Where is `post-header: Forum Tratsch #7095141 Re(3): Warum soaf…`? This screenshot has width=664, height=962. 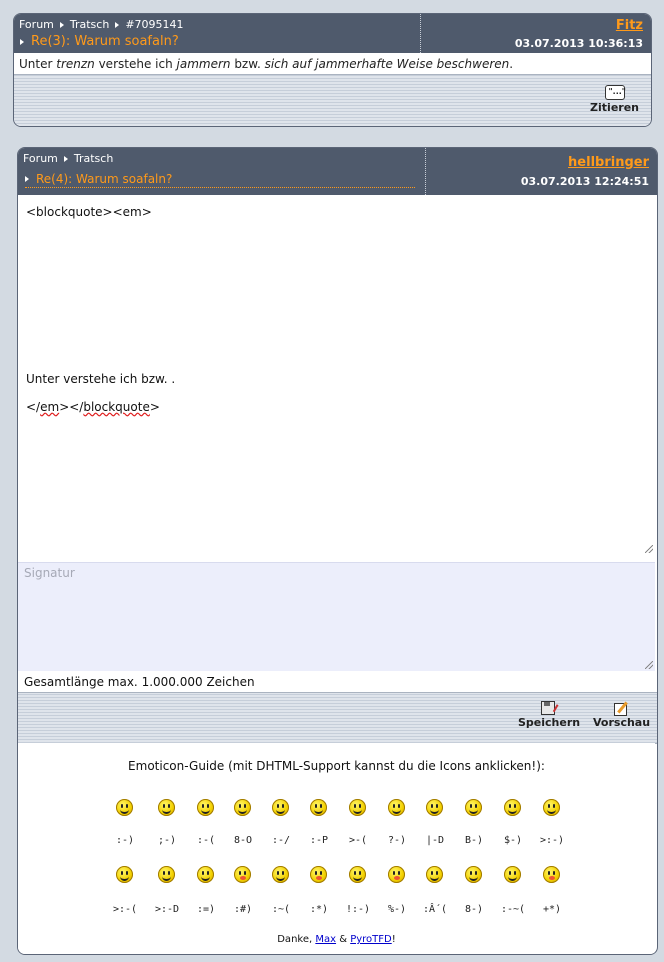 post-header: Forum Tratsch #7095141 Re(3): Warum soaf… is located at coordinates (332, 33).